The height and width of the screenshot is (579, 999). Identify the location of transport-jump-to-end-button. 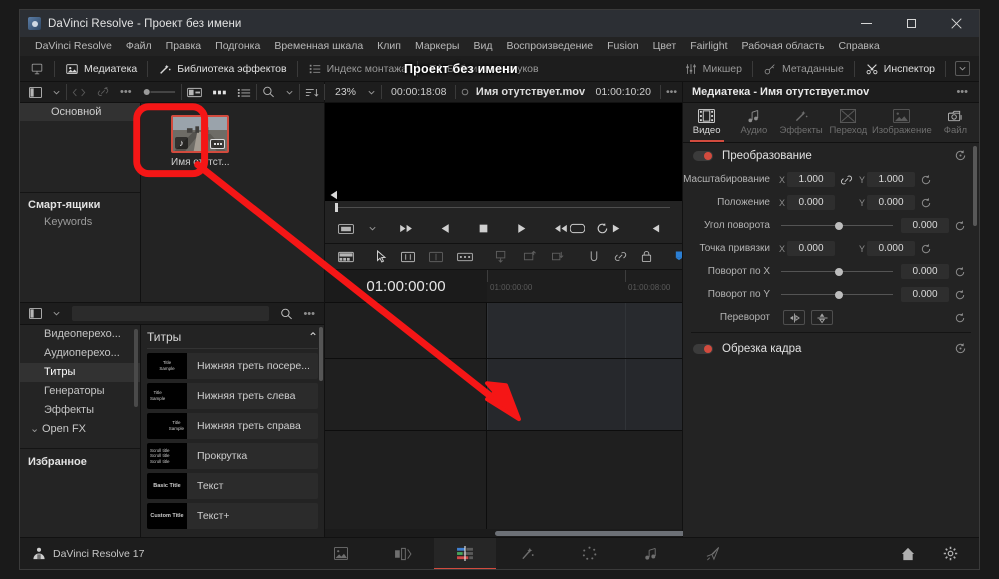
(561, 228).